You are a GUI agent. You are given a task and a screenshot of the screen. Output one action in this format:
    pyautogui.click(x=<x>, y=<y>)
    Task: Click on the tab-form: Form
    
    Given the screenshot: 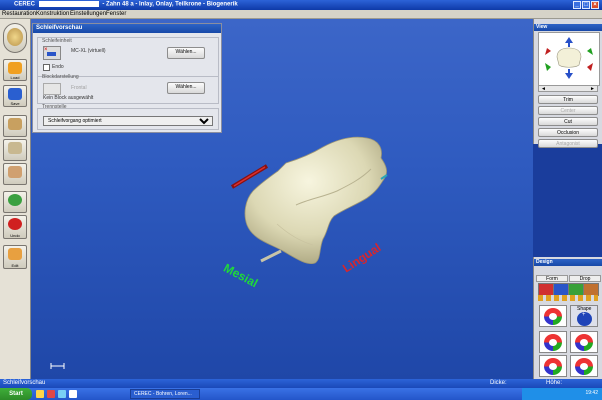 What is the action you would take?
    pyautogui.click(x=552, y=278)
    